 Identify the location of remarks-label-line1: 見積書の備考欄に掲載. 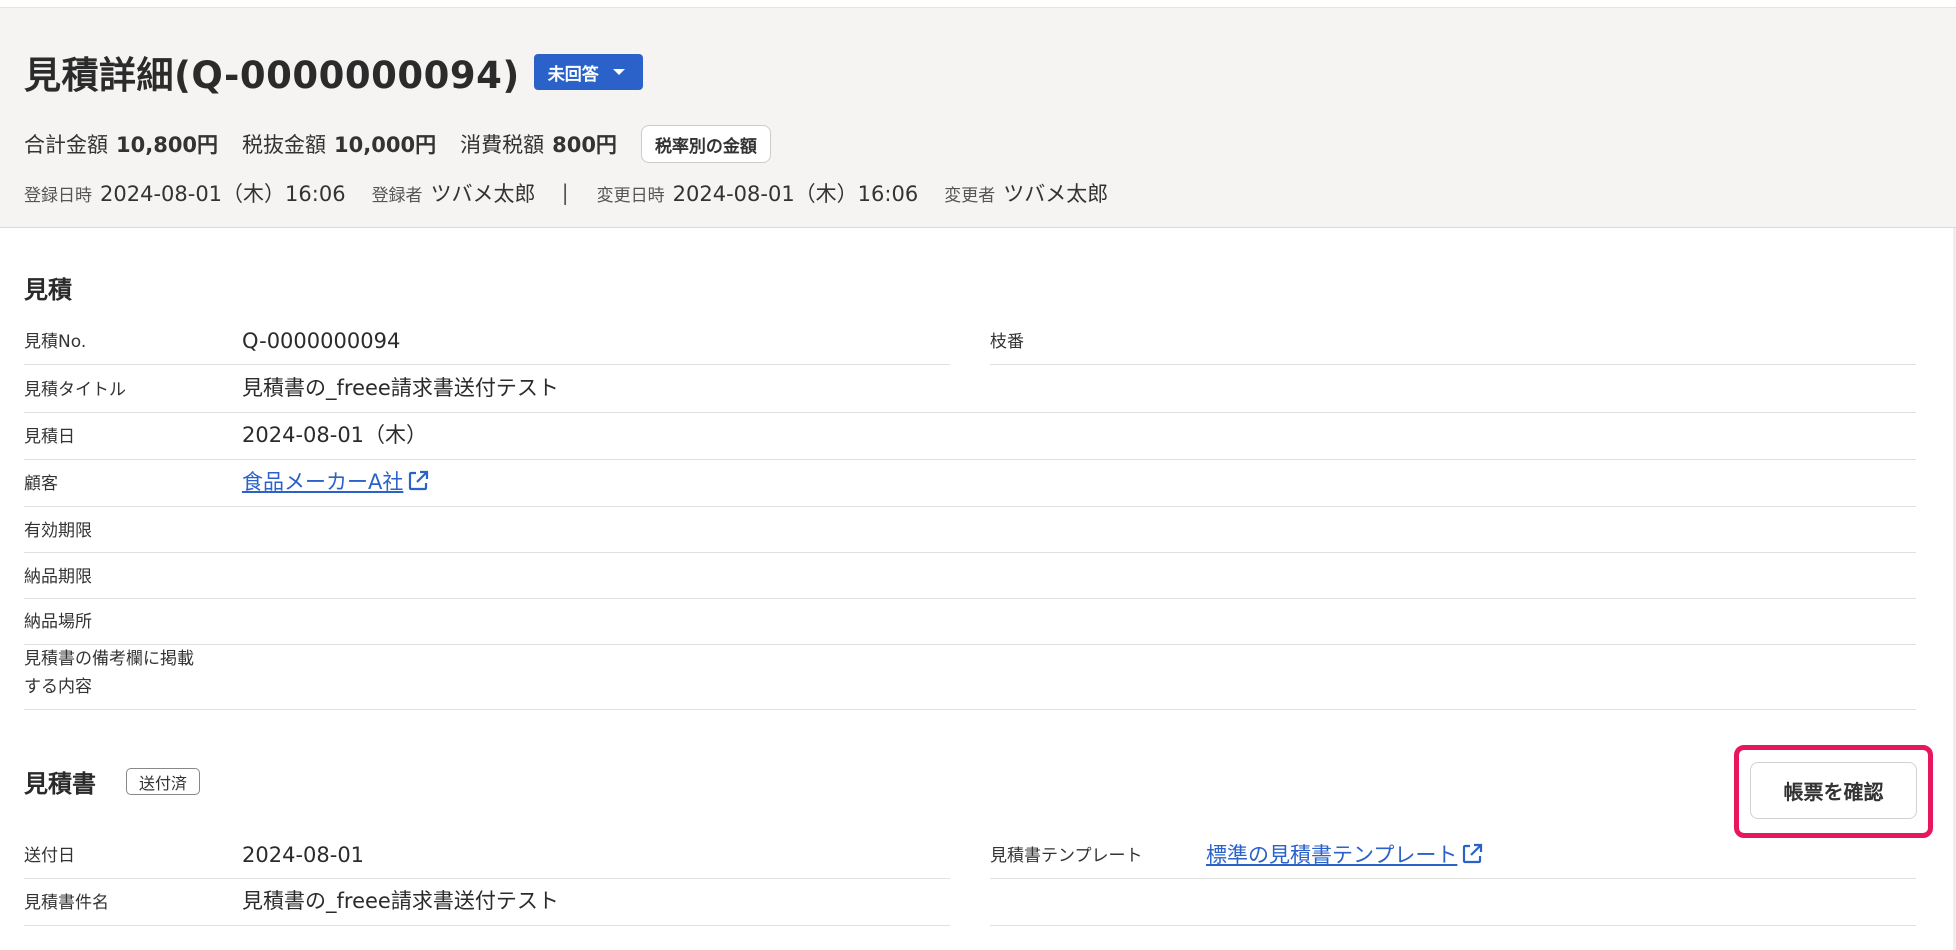
(109, 659).